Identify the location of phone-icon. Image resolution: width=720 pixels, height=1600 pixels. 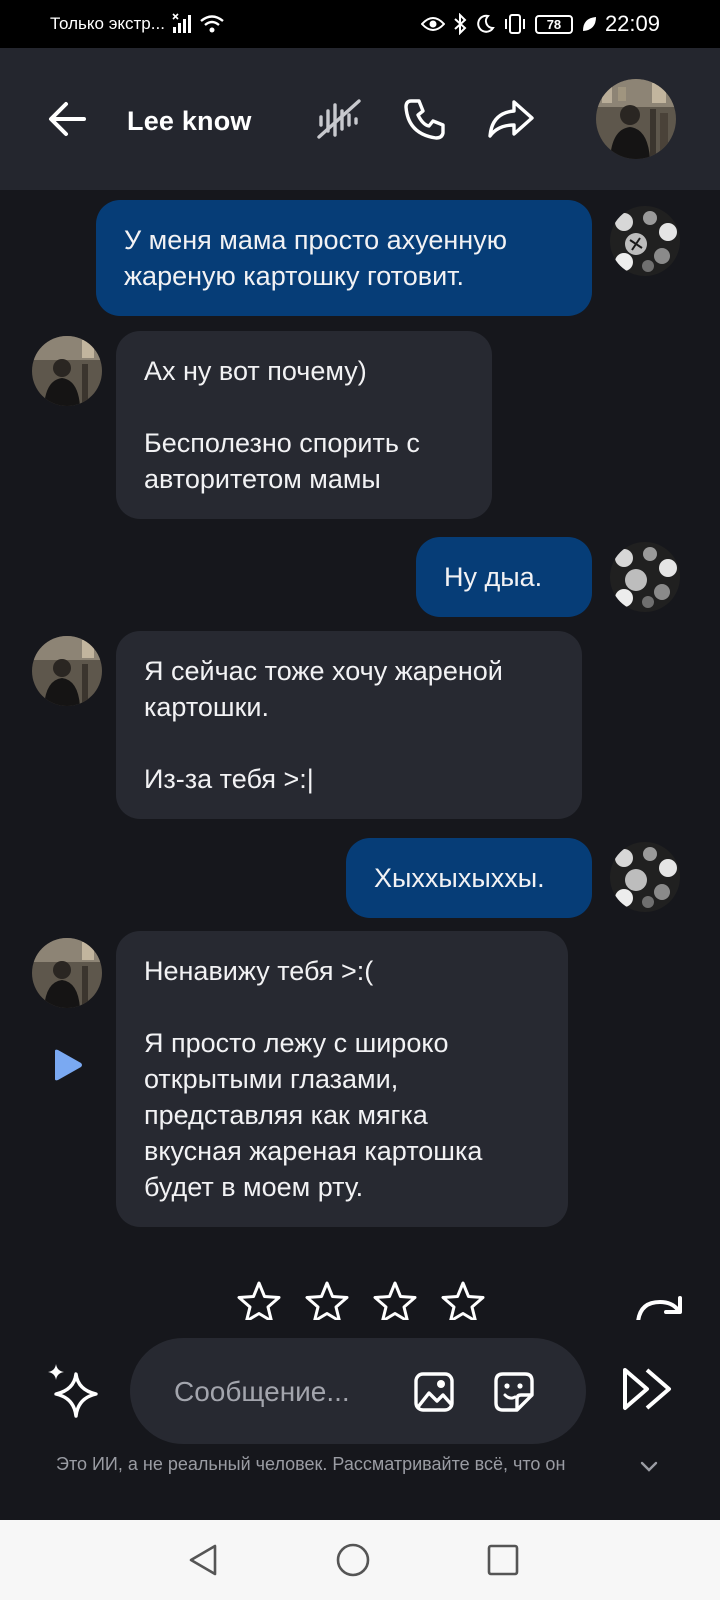
(424, 119).